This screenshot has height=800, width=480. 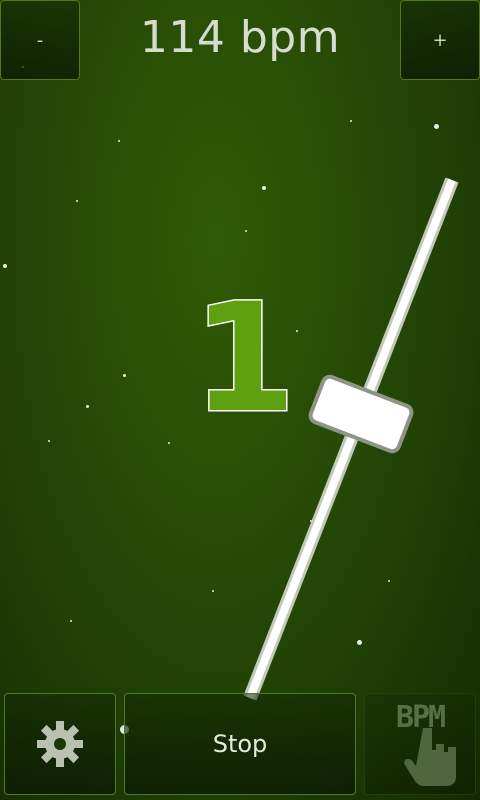 What do you see at coordinates (440, 40) in the screenshot?
I see `increase-tempo-button: +` at bounding box center [440, 40].